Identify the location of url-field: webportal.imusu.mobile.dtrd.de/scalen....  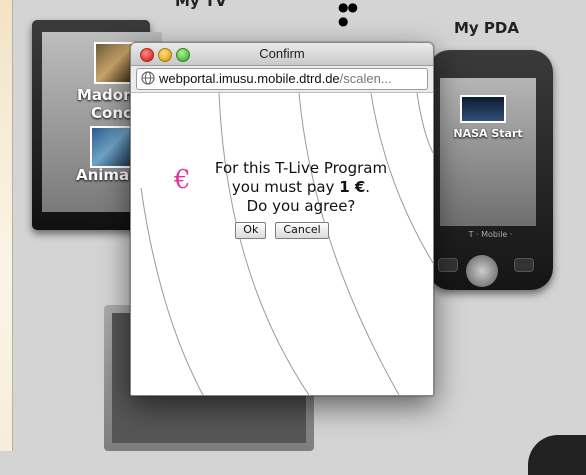
(282, 79).